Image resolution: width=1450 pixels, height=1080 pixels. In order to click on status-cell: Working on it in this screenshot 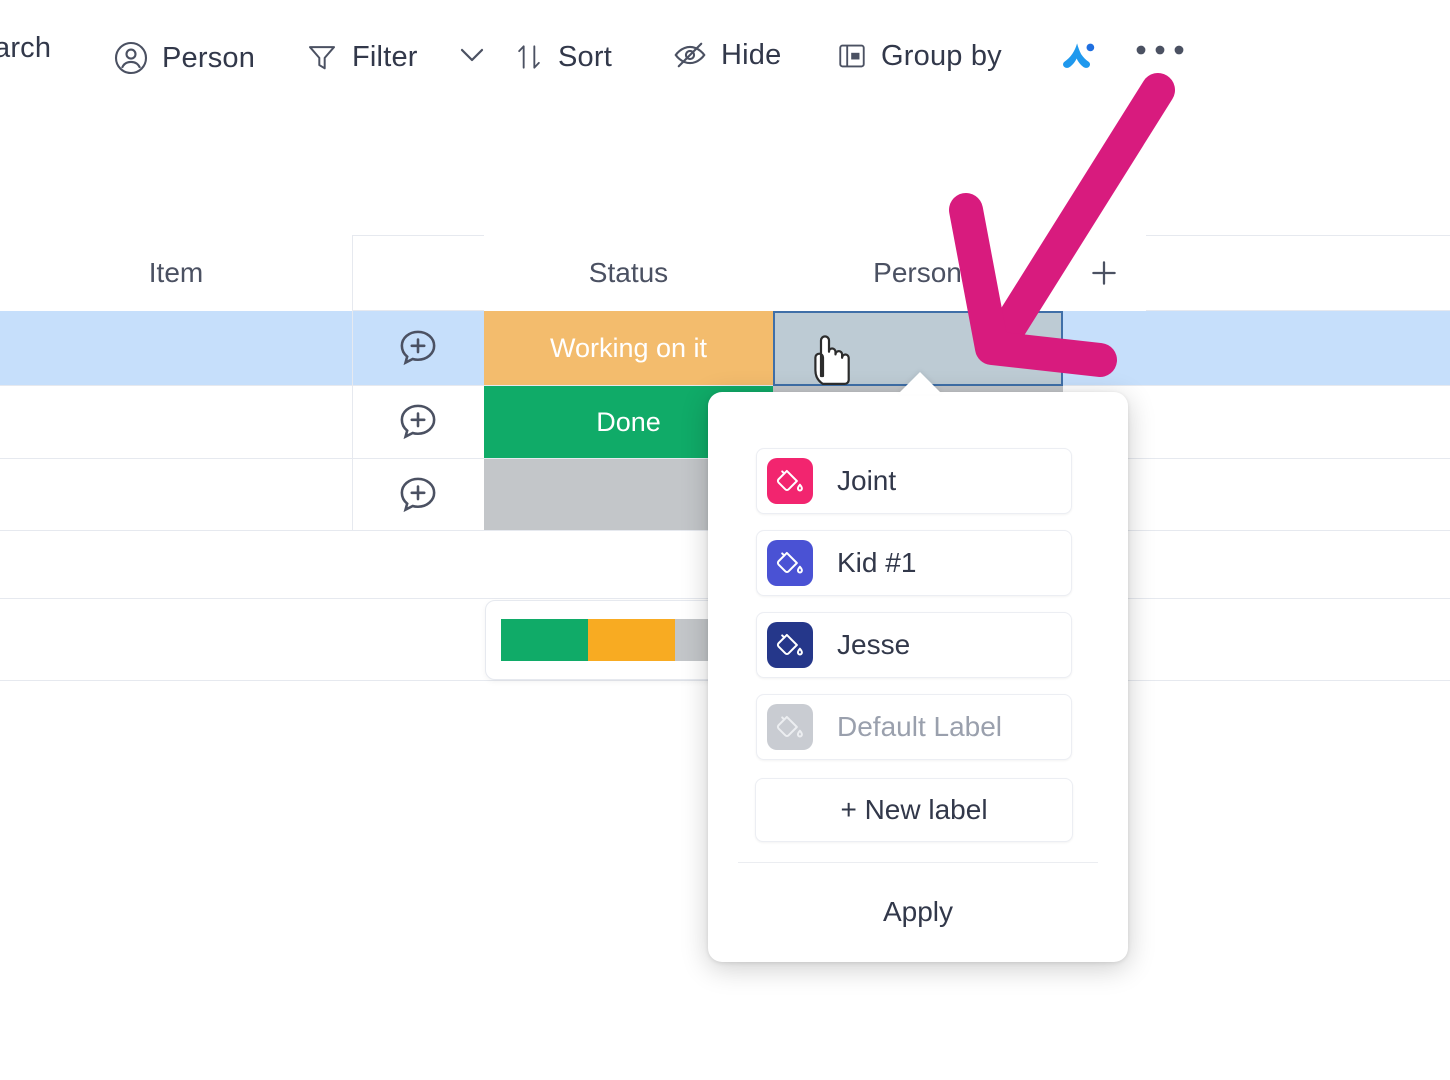, I will do `click(628, 348)`.